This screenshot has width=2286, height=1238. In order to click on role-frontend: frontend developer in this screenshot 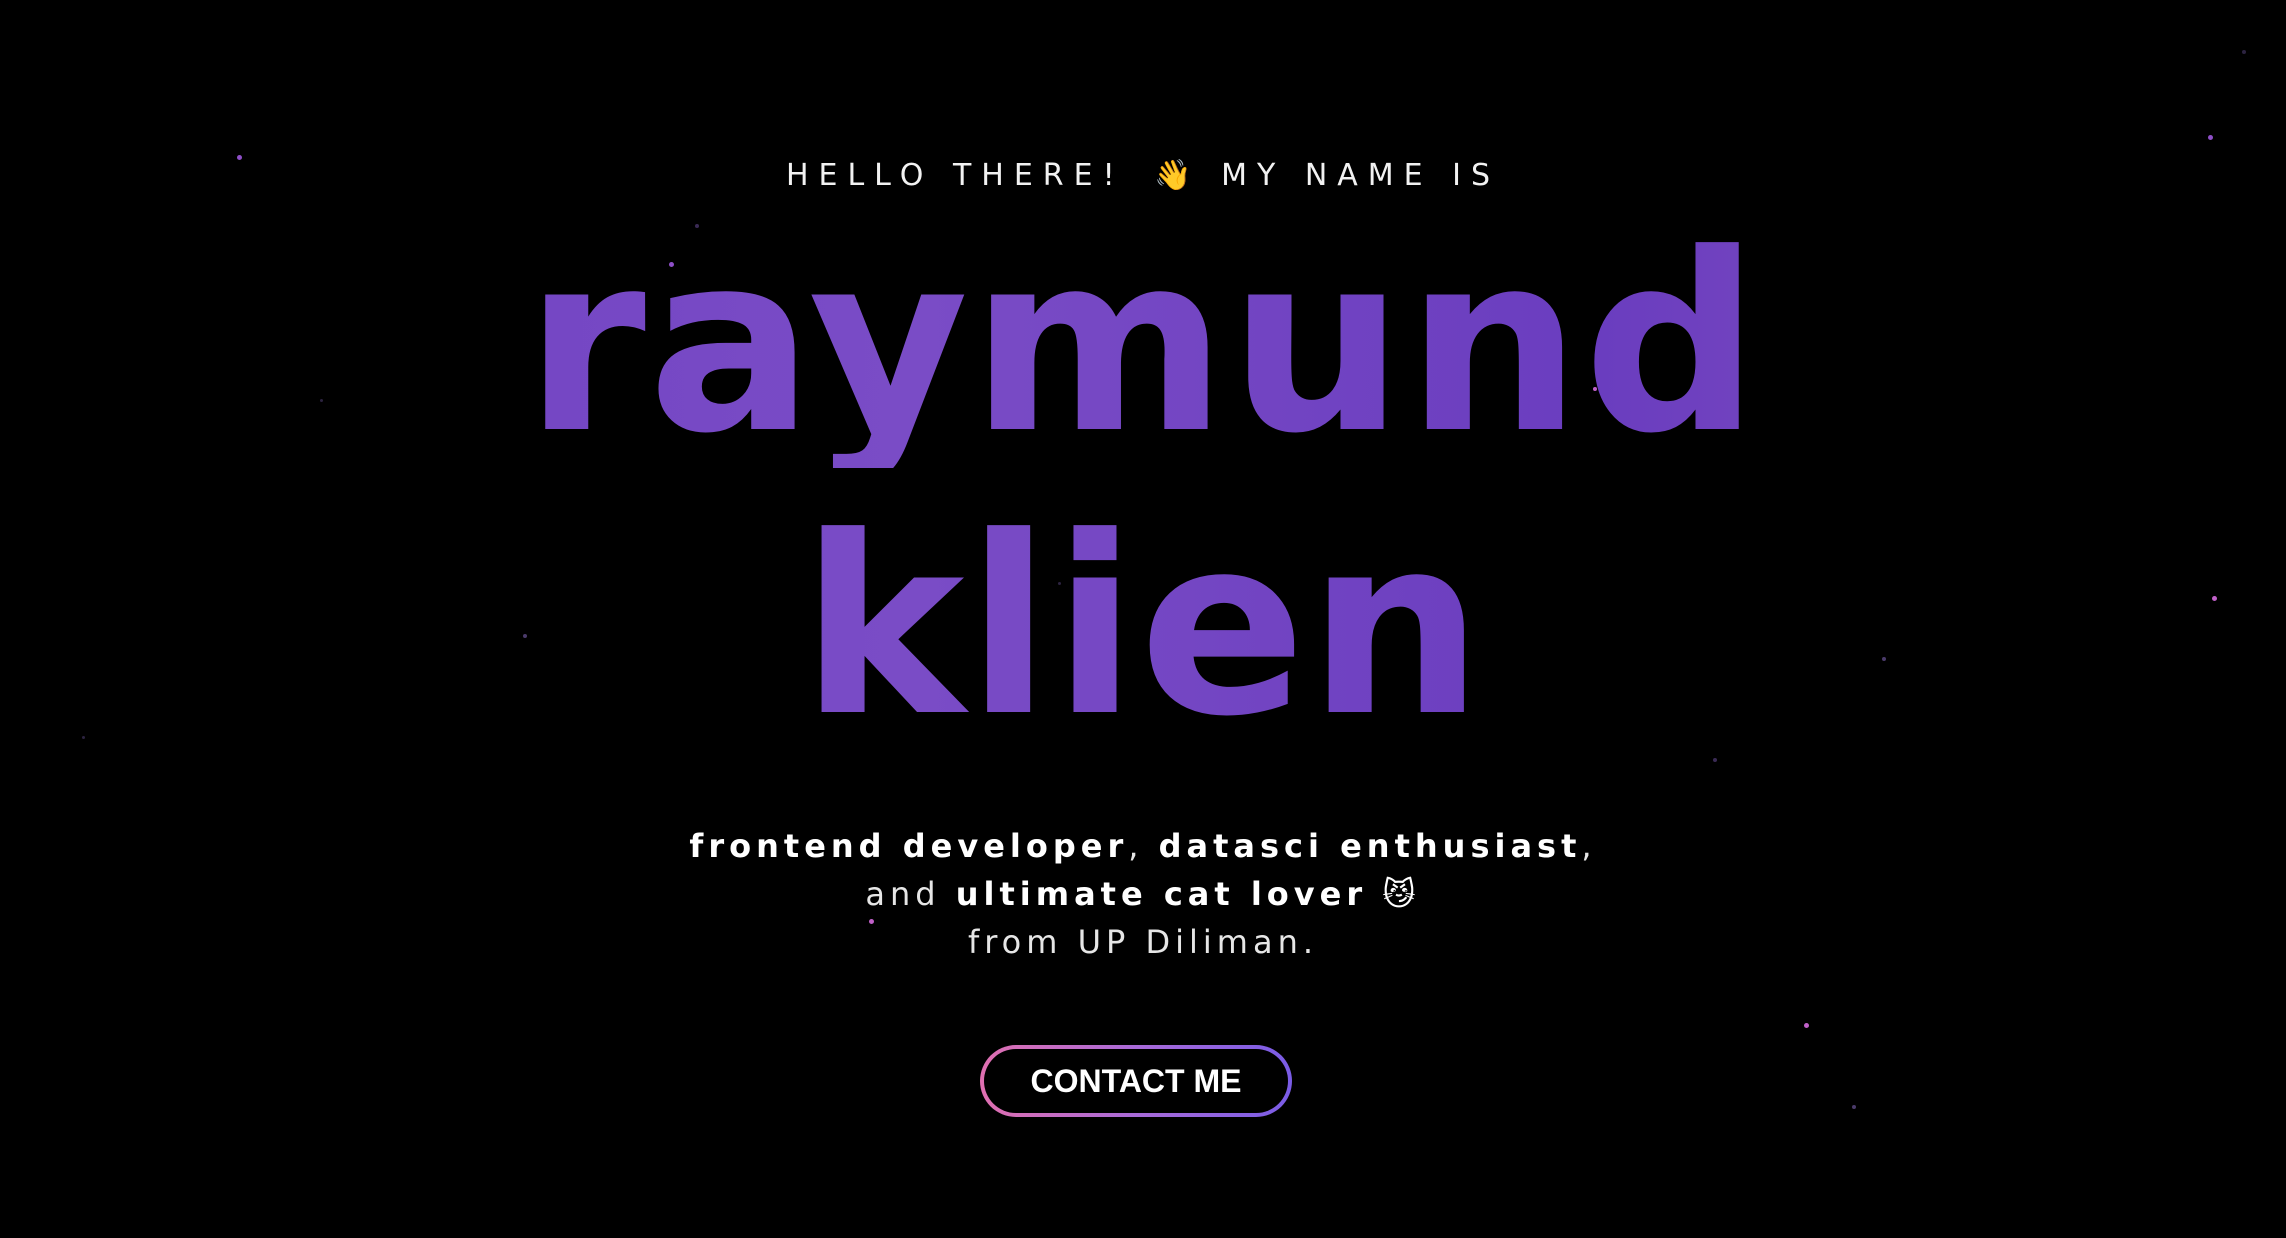, I will do `click(909, 846)`.